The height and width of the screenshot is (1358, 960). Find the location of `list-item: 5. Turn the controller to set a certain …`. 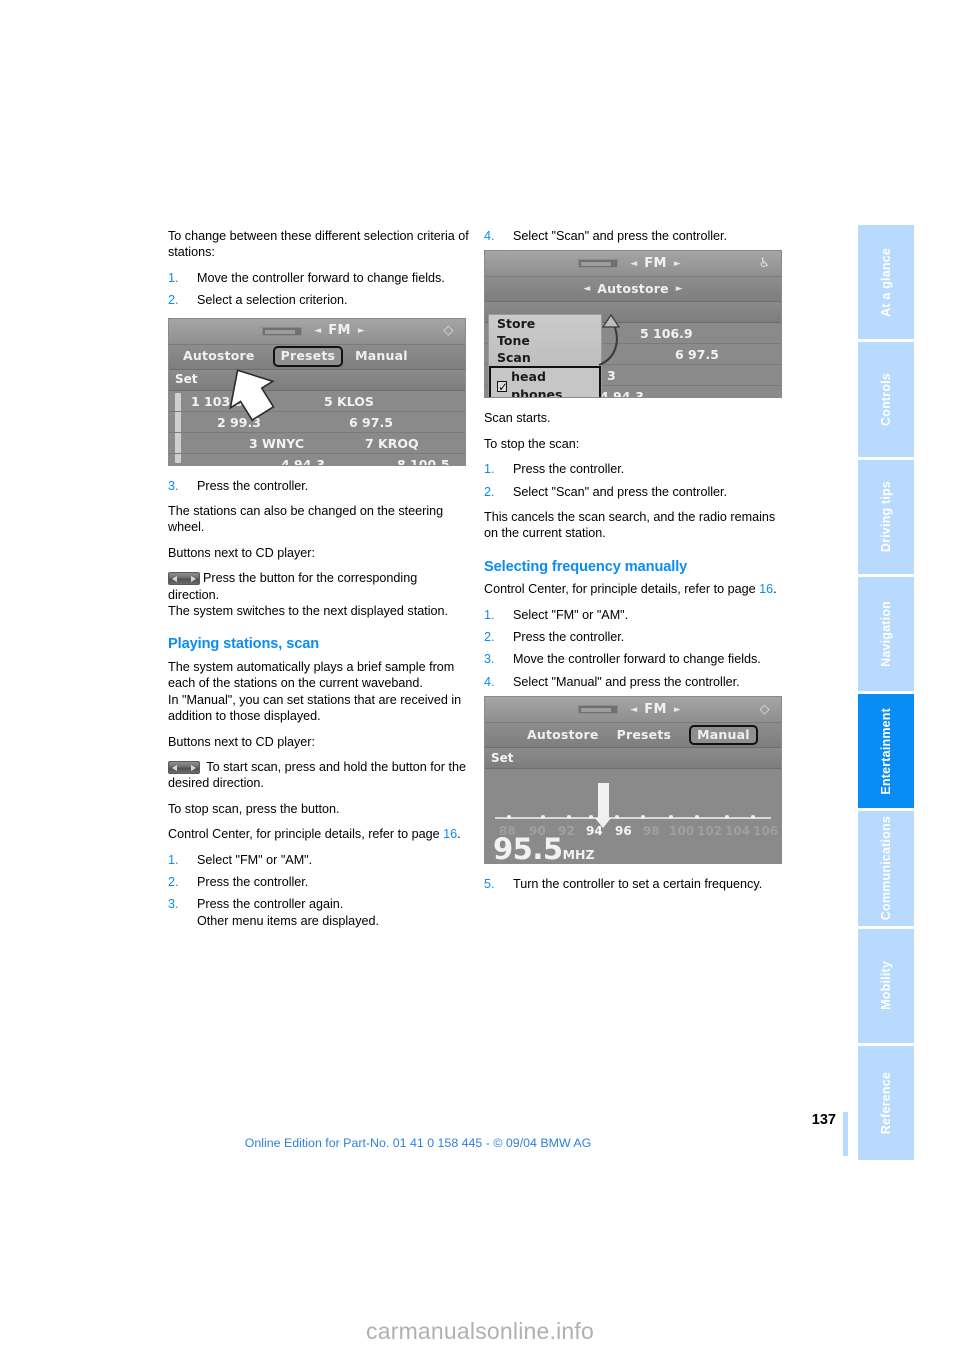

list-item: 5. Turn the controller to set a certain … is located at coordinates (635, 884).